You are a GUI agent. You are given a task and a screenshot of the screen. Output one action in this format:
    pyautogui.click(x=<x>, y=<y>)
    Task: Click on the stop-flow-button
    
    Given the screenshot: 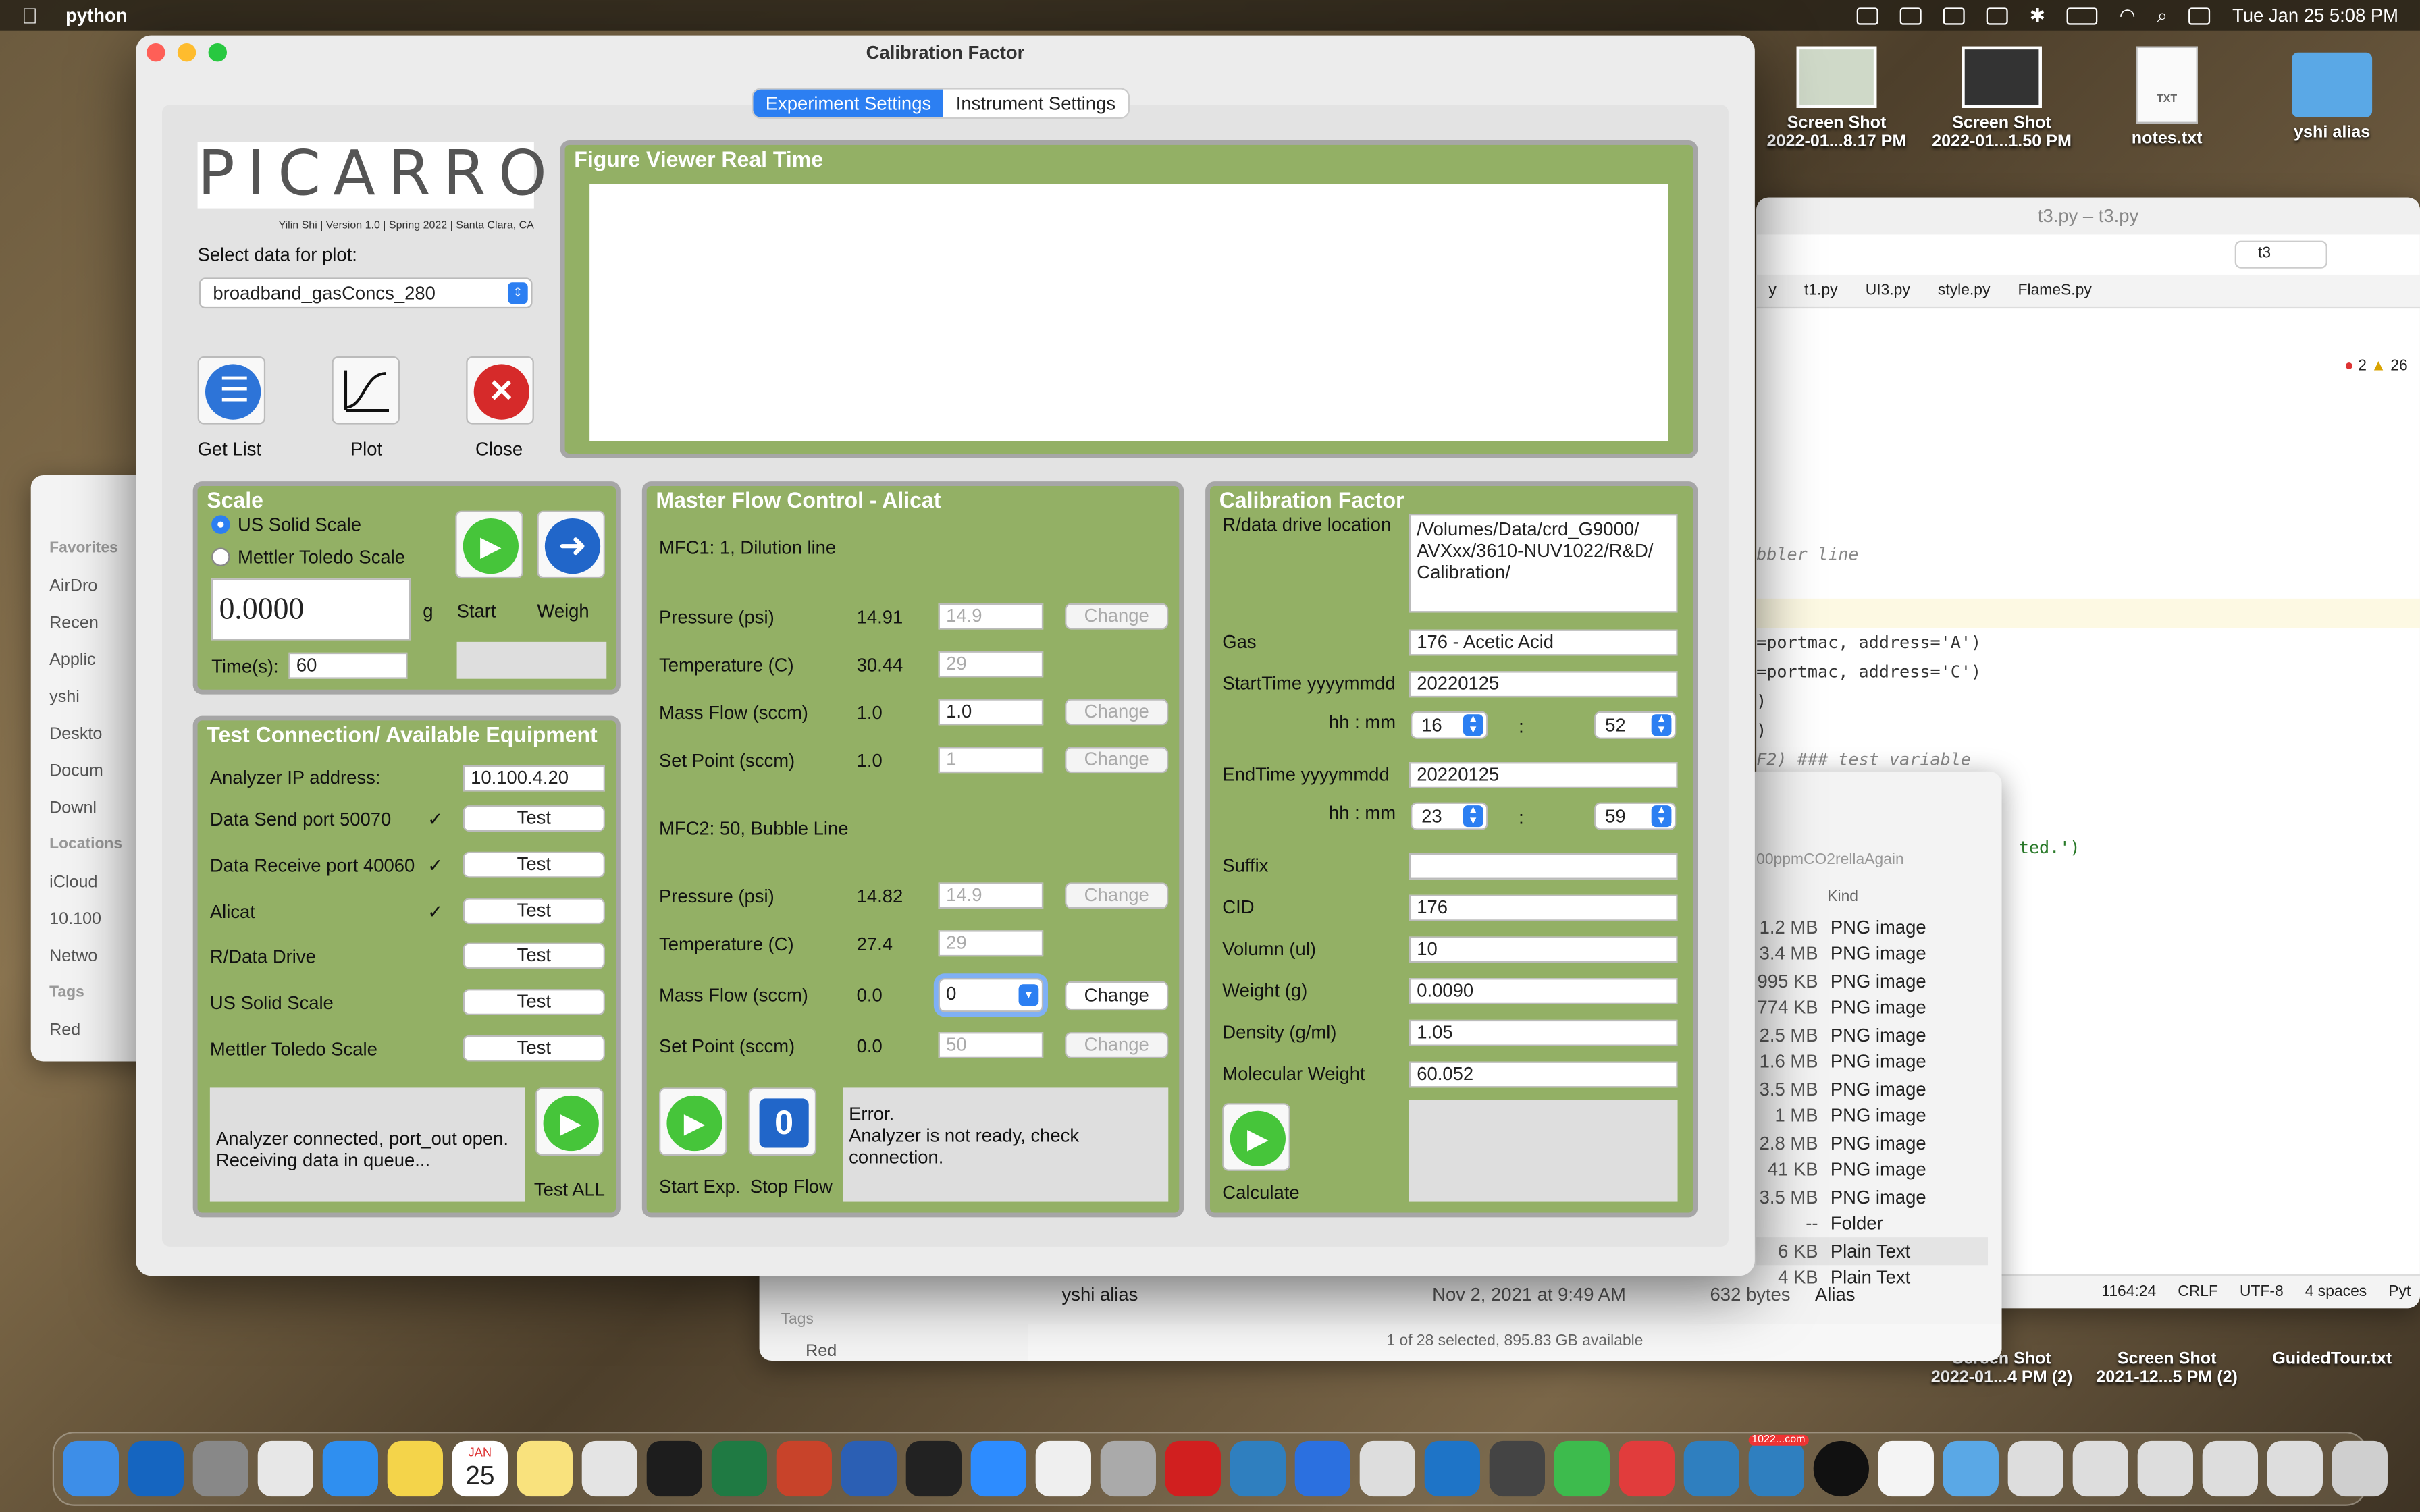 What is the action you would take?
    pyautogui.click(x=782, y=1121)
    